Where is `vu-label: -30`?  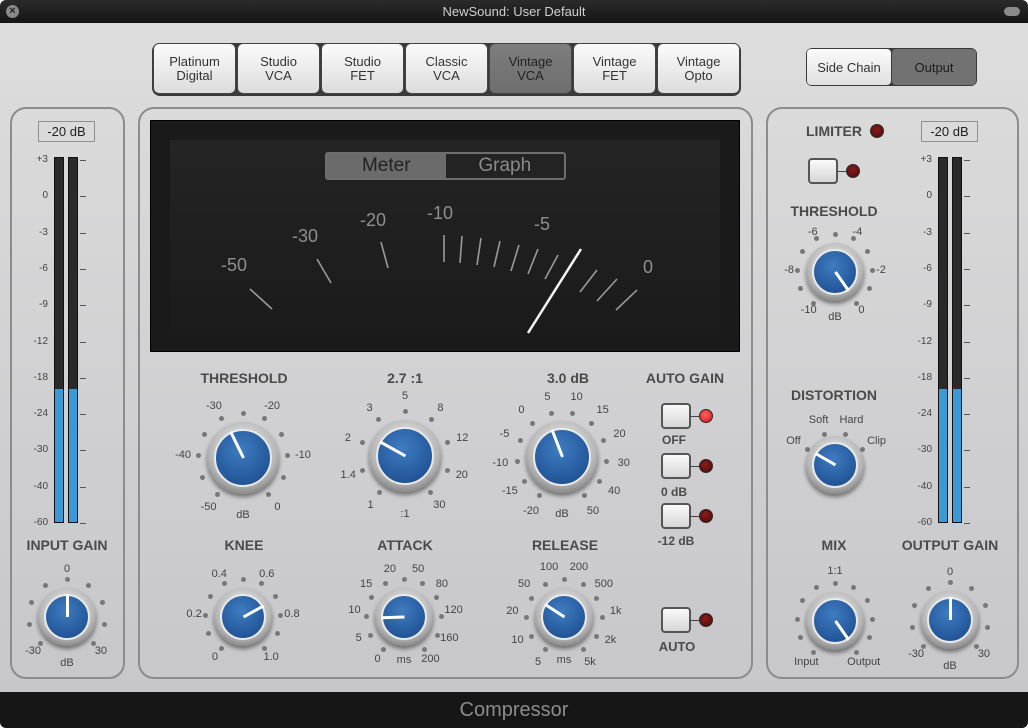
vu-label: -30 is located at coordinates (305, 236).